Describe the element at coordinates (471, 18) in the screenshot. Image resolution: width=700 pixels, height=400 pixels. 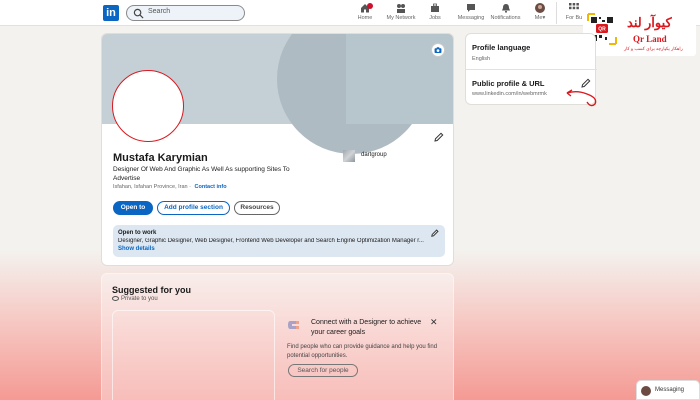
I see `nav-messaging-label: Messaging` at that location.